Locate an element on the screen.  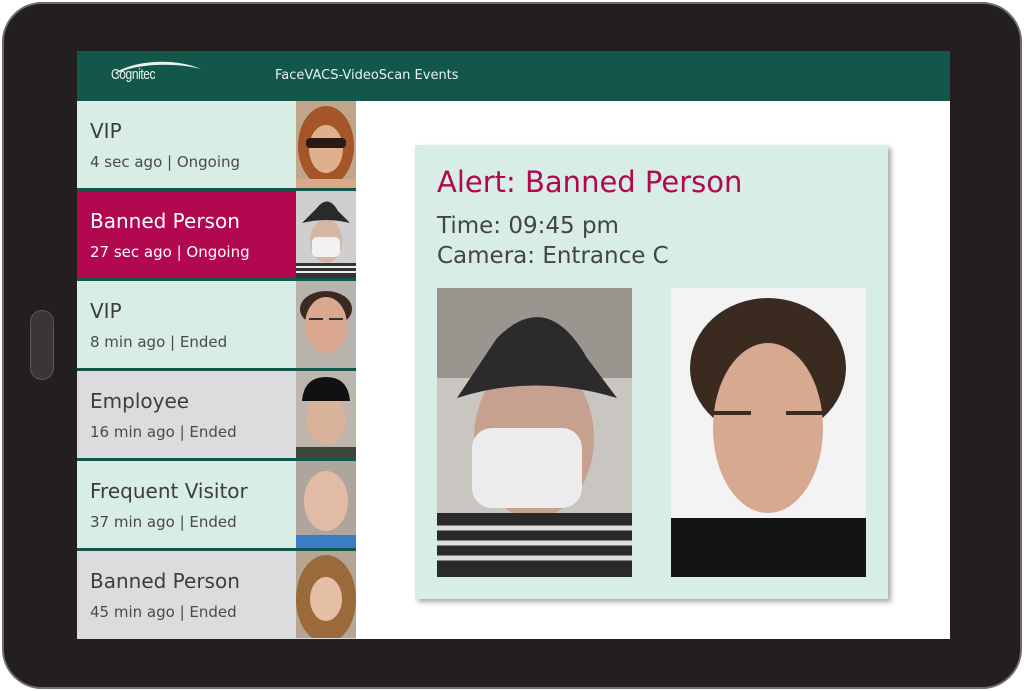
event-title: Frequent Visitor is located at coordinates (169, 491).